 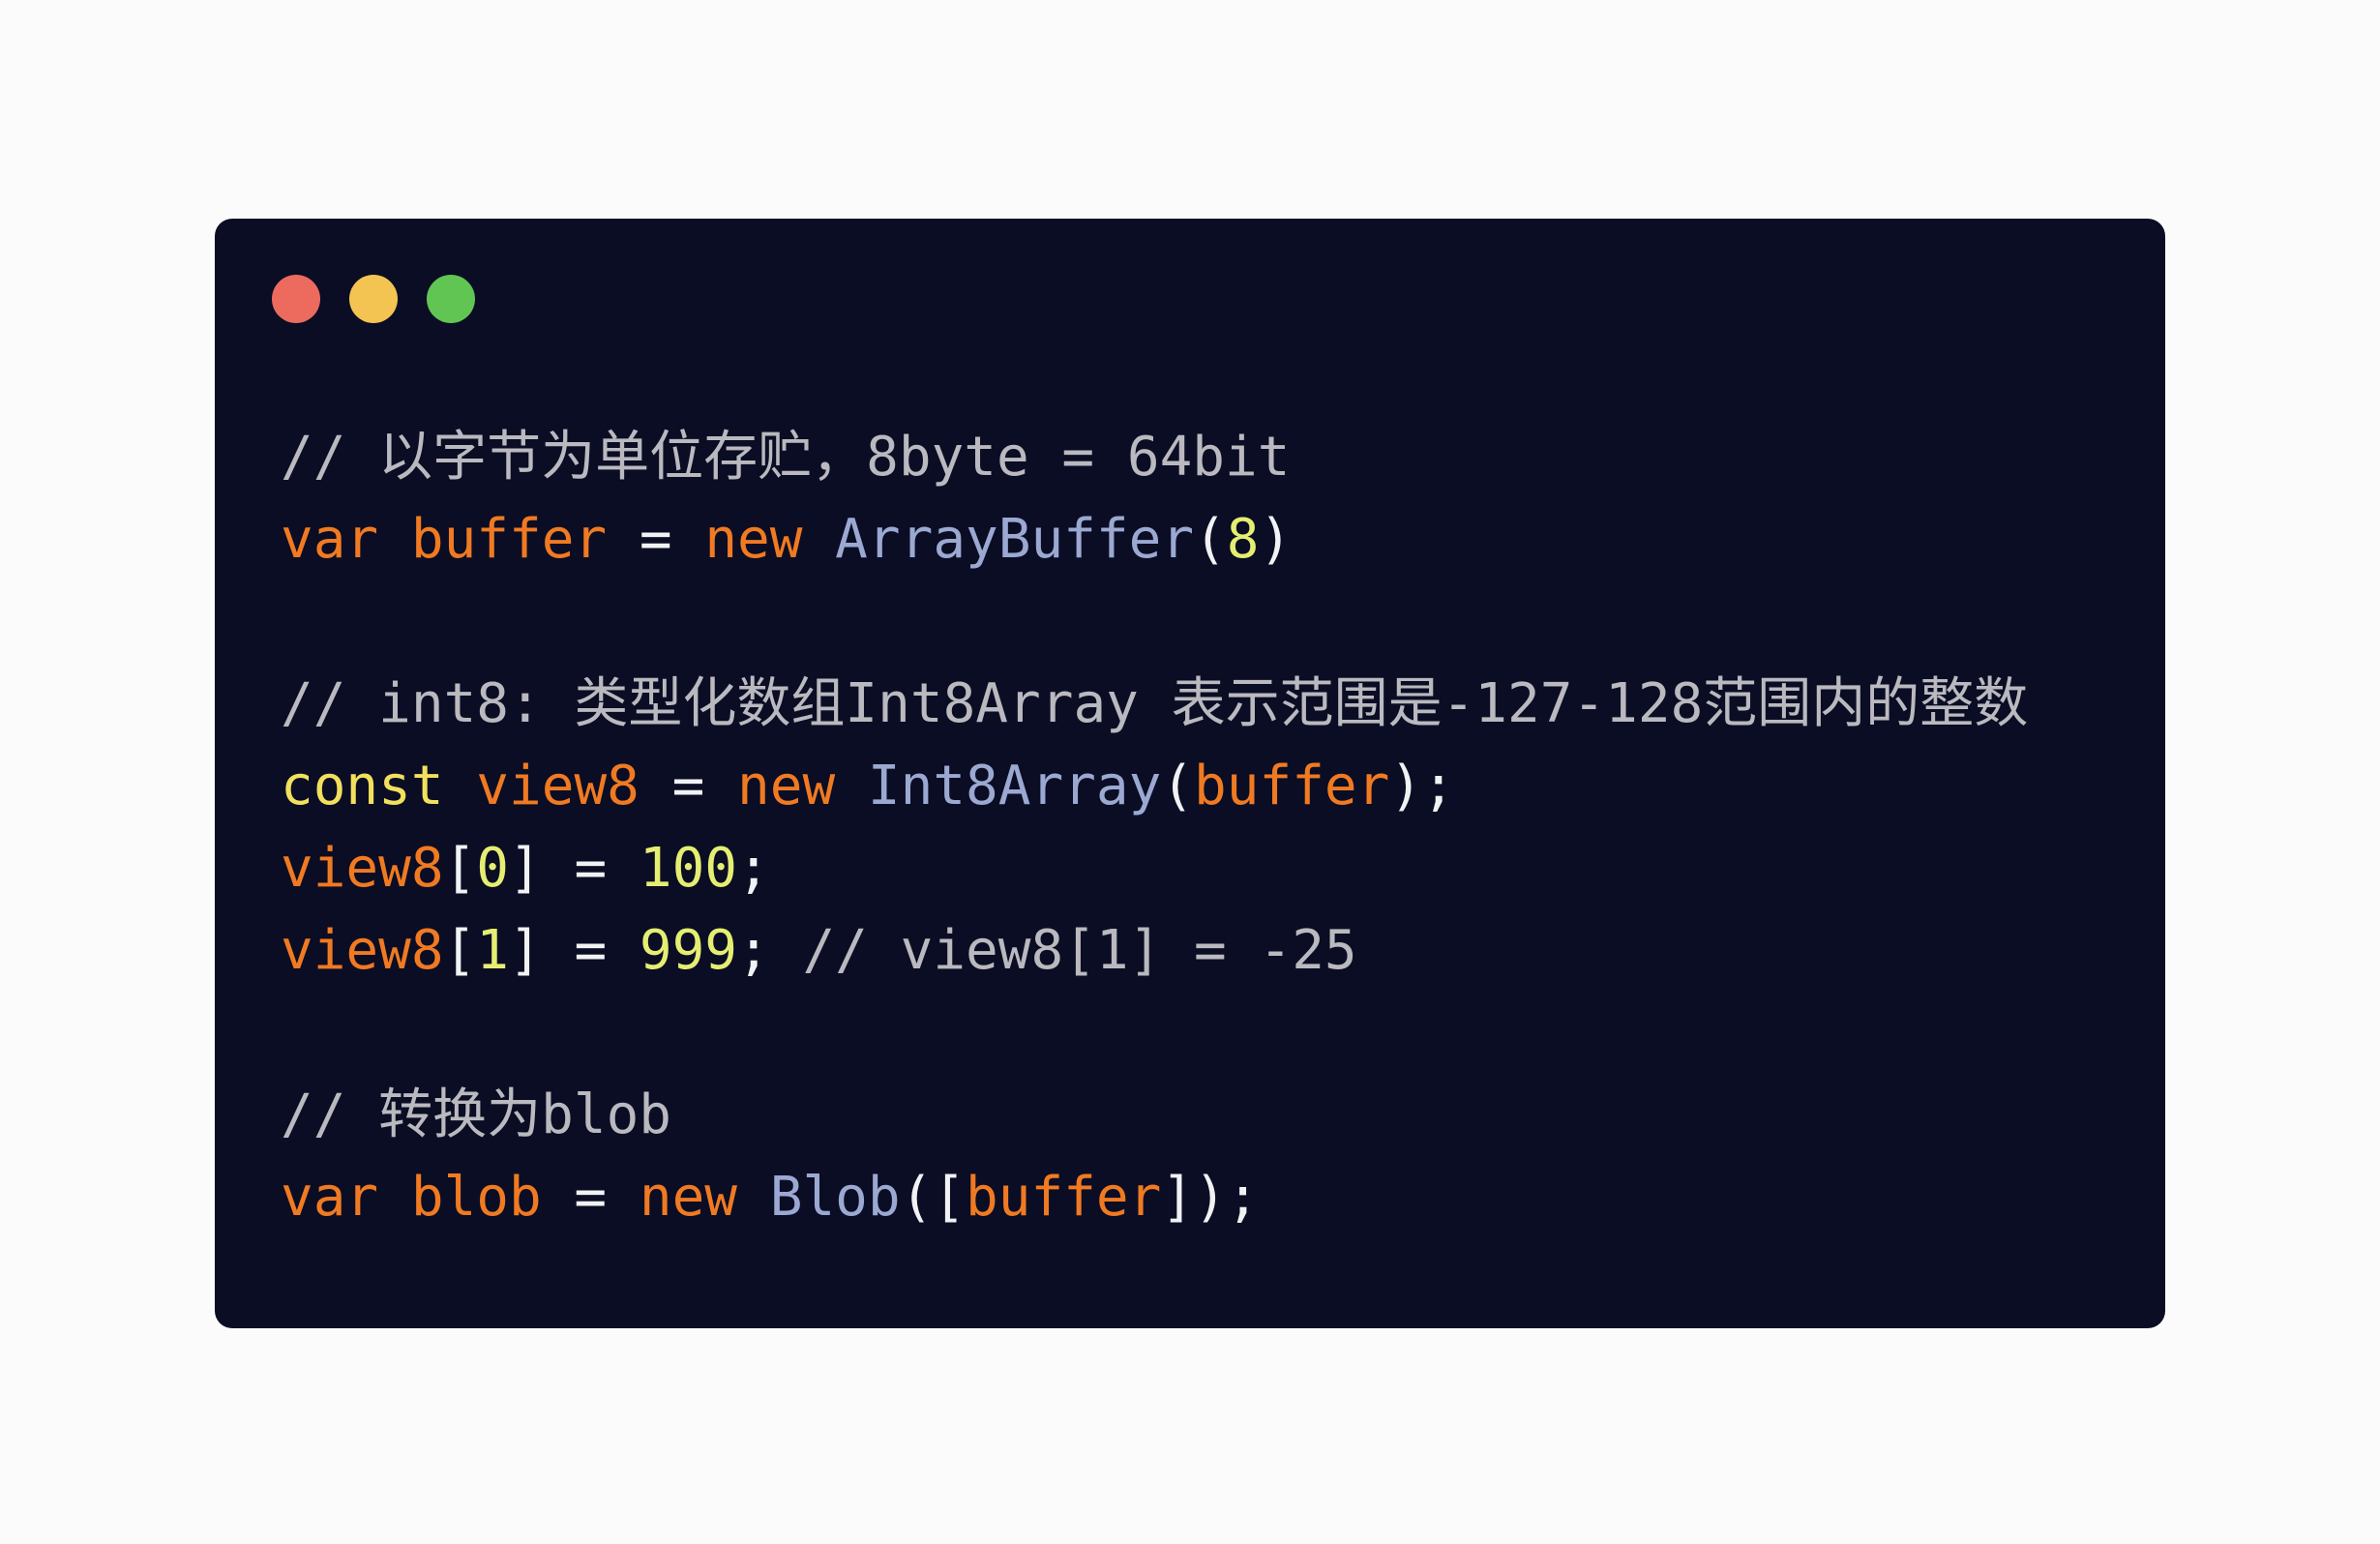 I want to click on code-line: var buffer = new ArrayBuffer(8), so click(x=1155, y=539).